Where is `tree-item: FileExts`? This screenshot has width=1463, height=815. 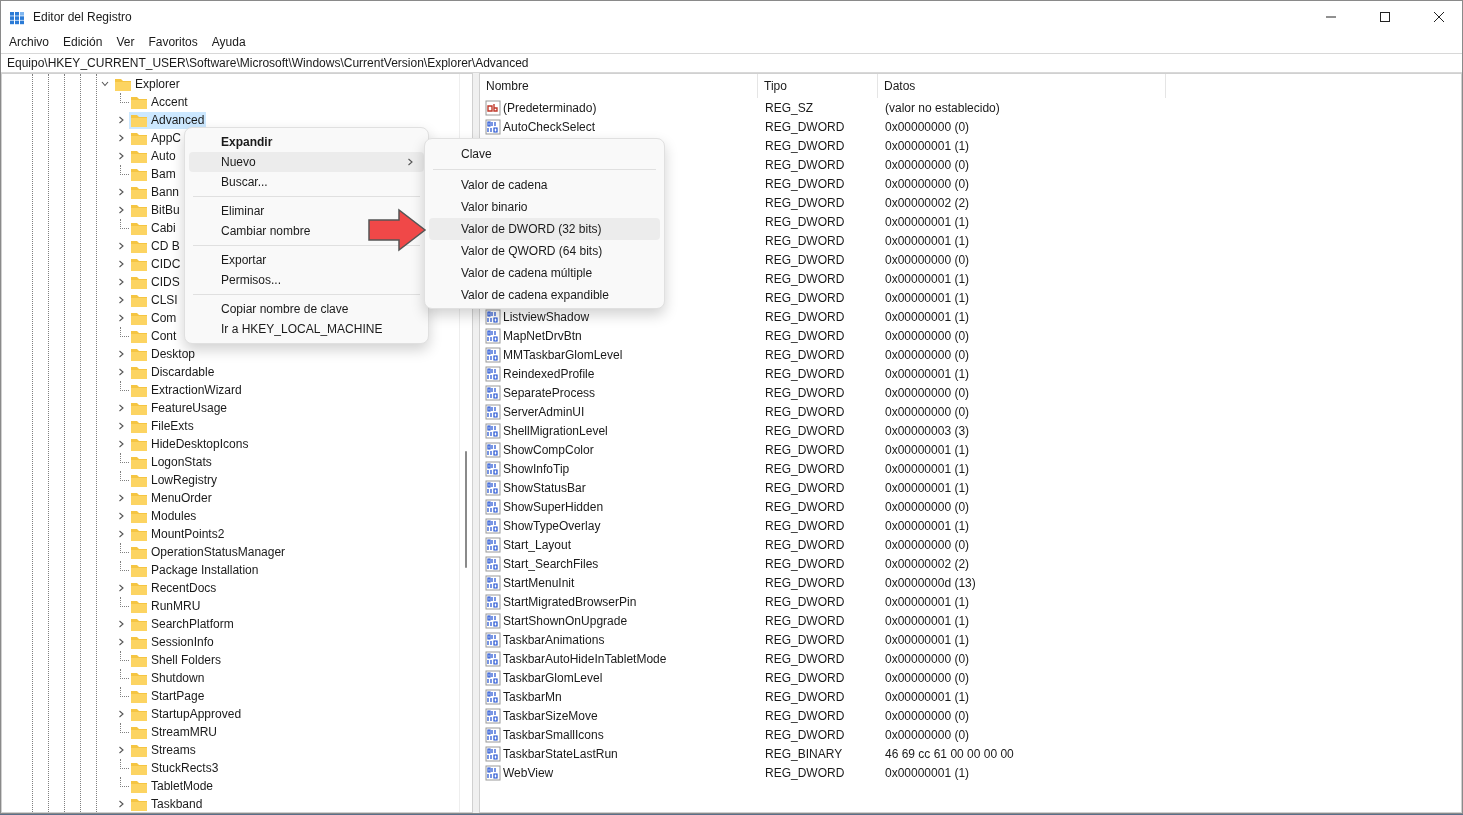
tree-item: FileExts is located at coordinates (162, 426).